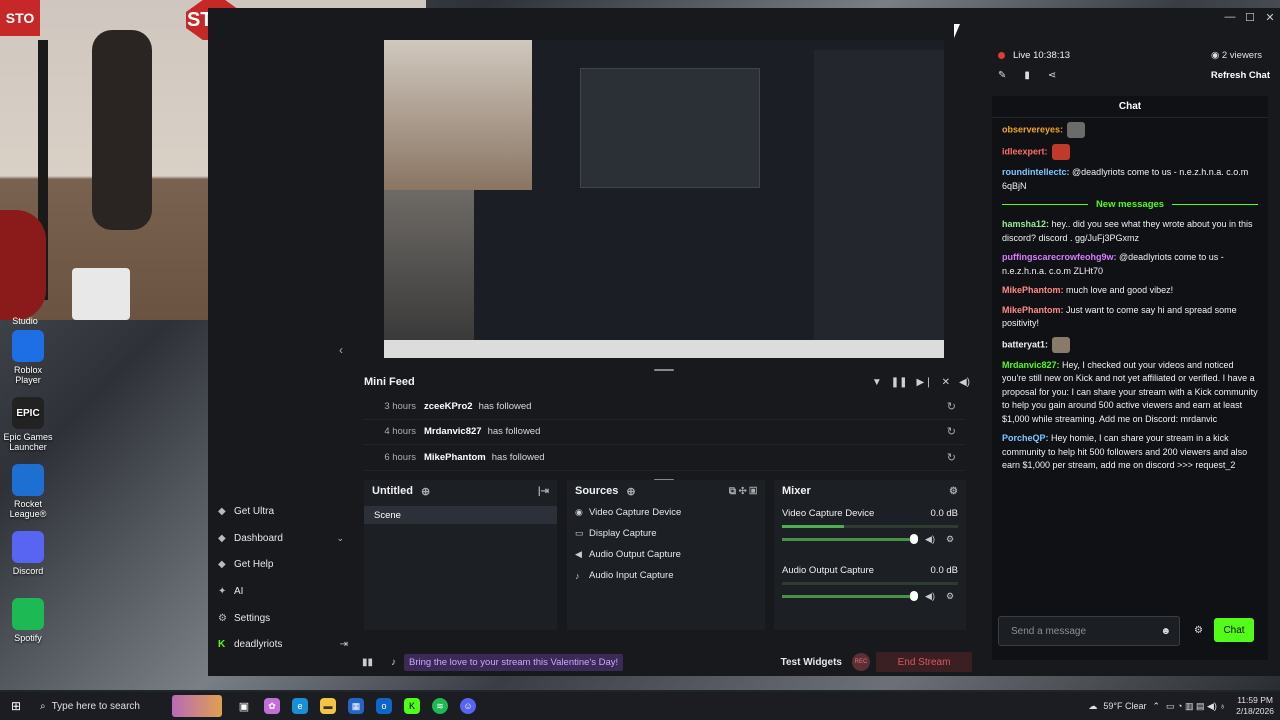 The height and width of the screenshot is (720, 1280). I want to click on source-item: ▭ Display Capture, so click(666, 533).